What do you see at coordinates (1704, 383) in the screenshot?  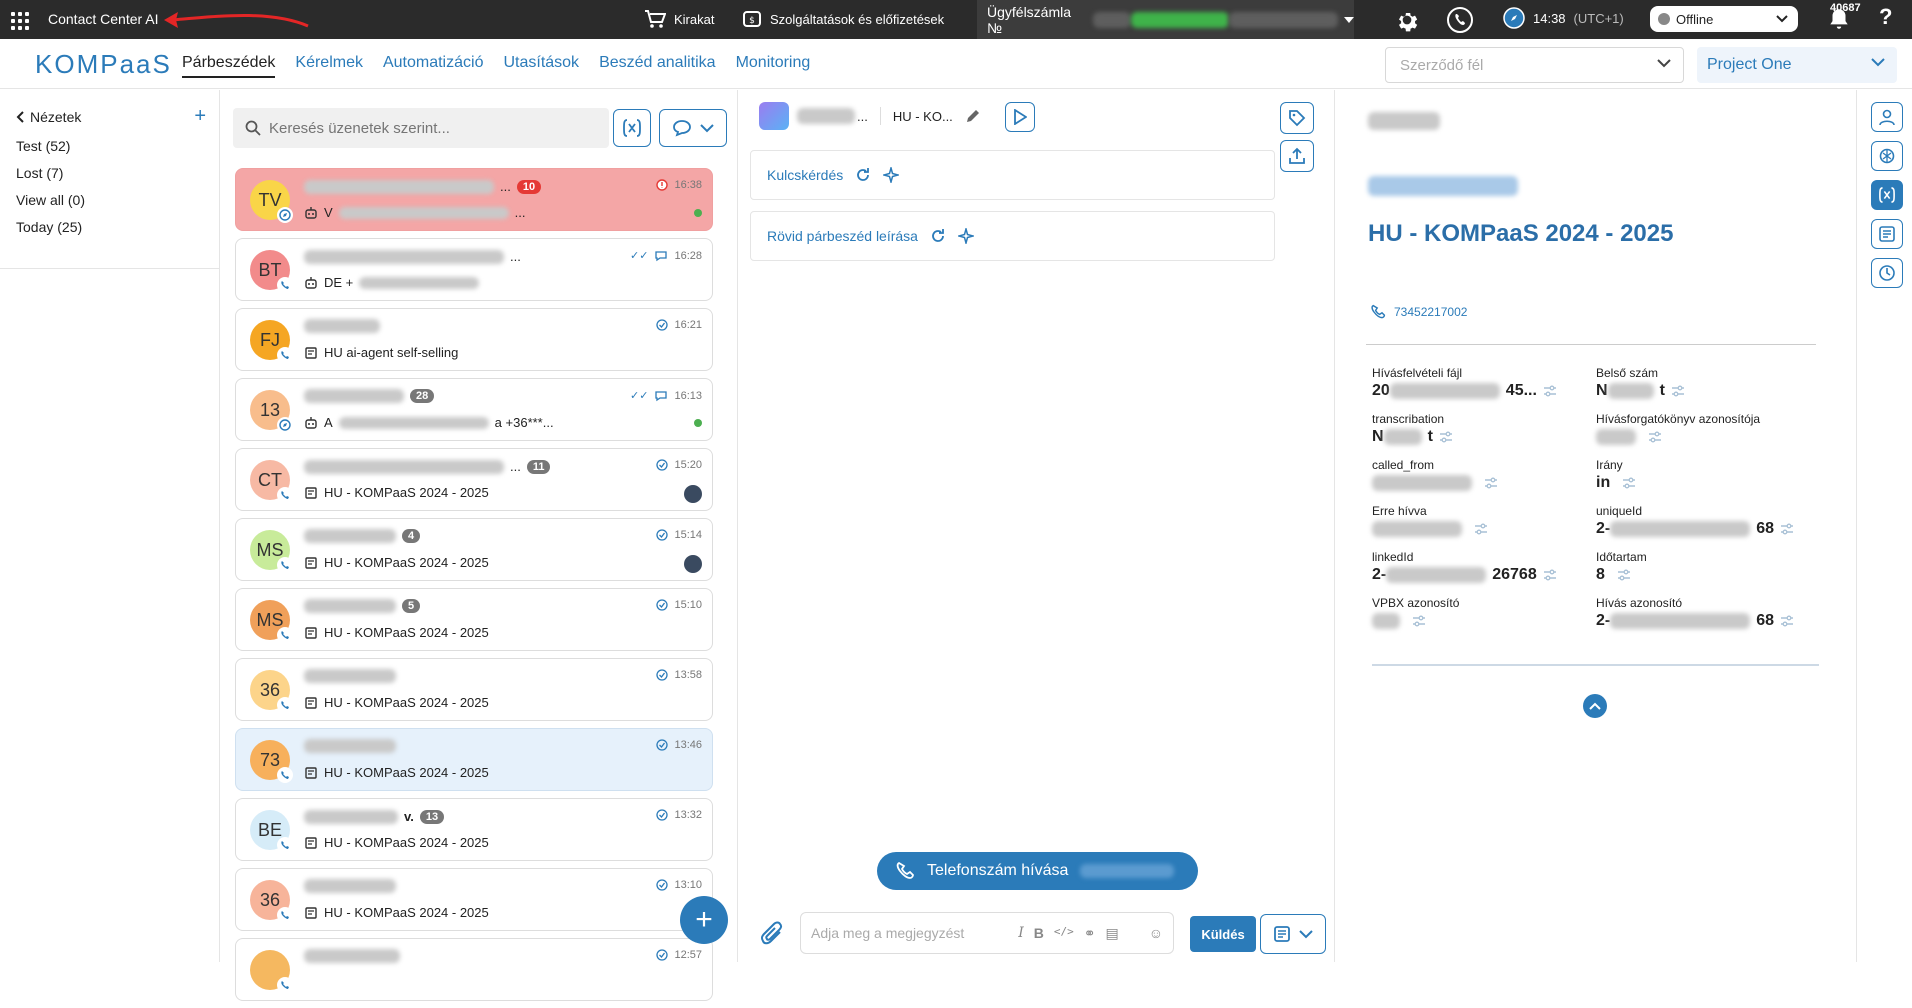 I see `call-field: Belső szám N t` at bounding box center [1704, 383].